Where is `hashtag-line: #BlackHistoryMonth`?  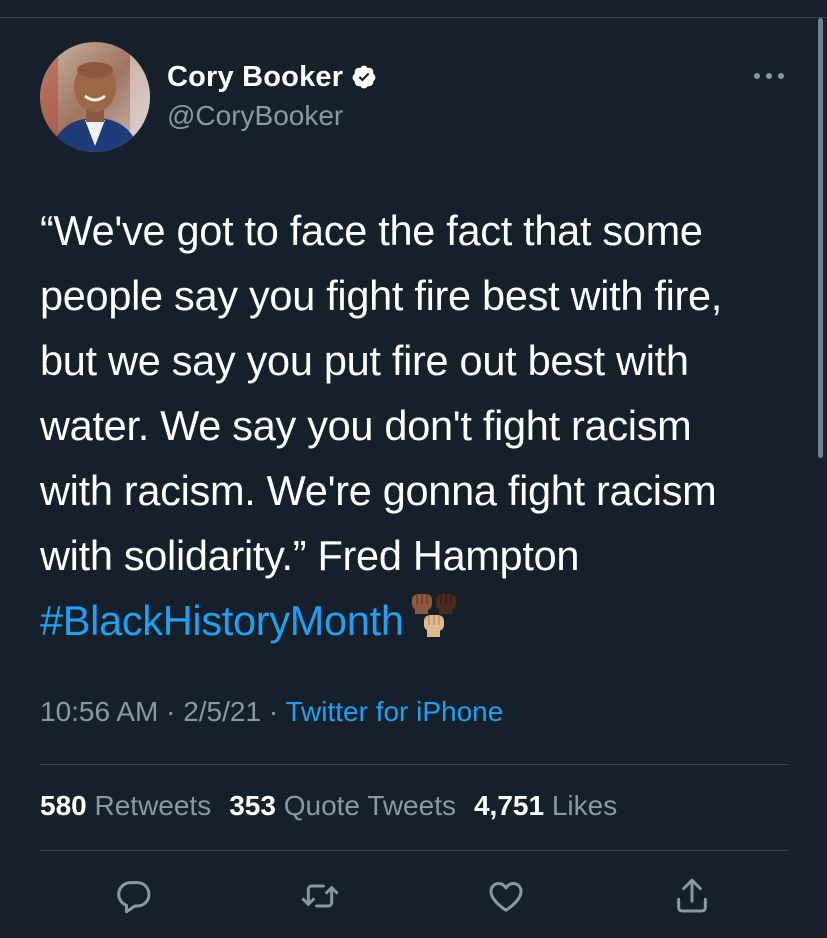 hashtag-line: #BlackHistoryMonth is located at coordinates (425, 620).